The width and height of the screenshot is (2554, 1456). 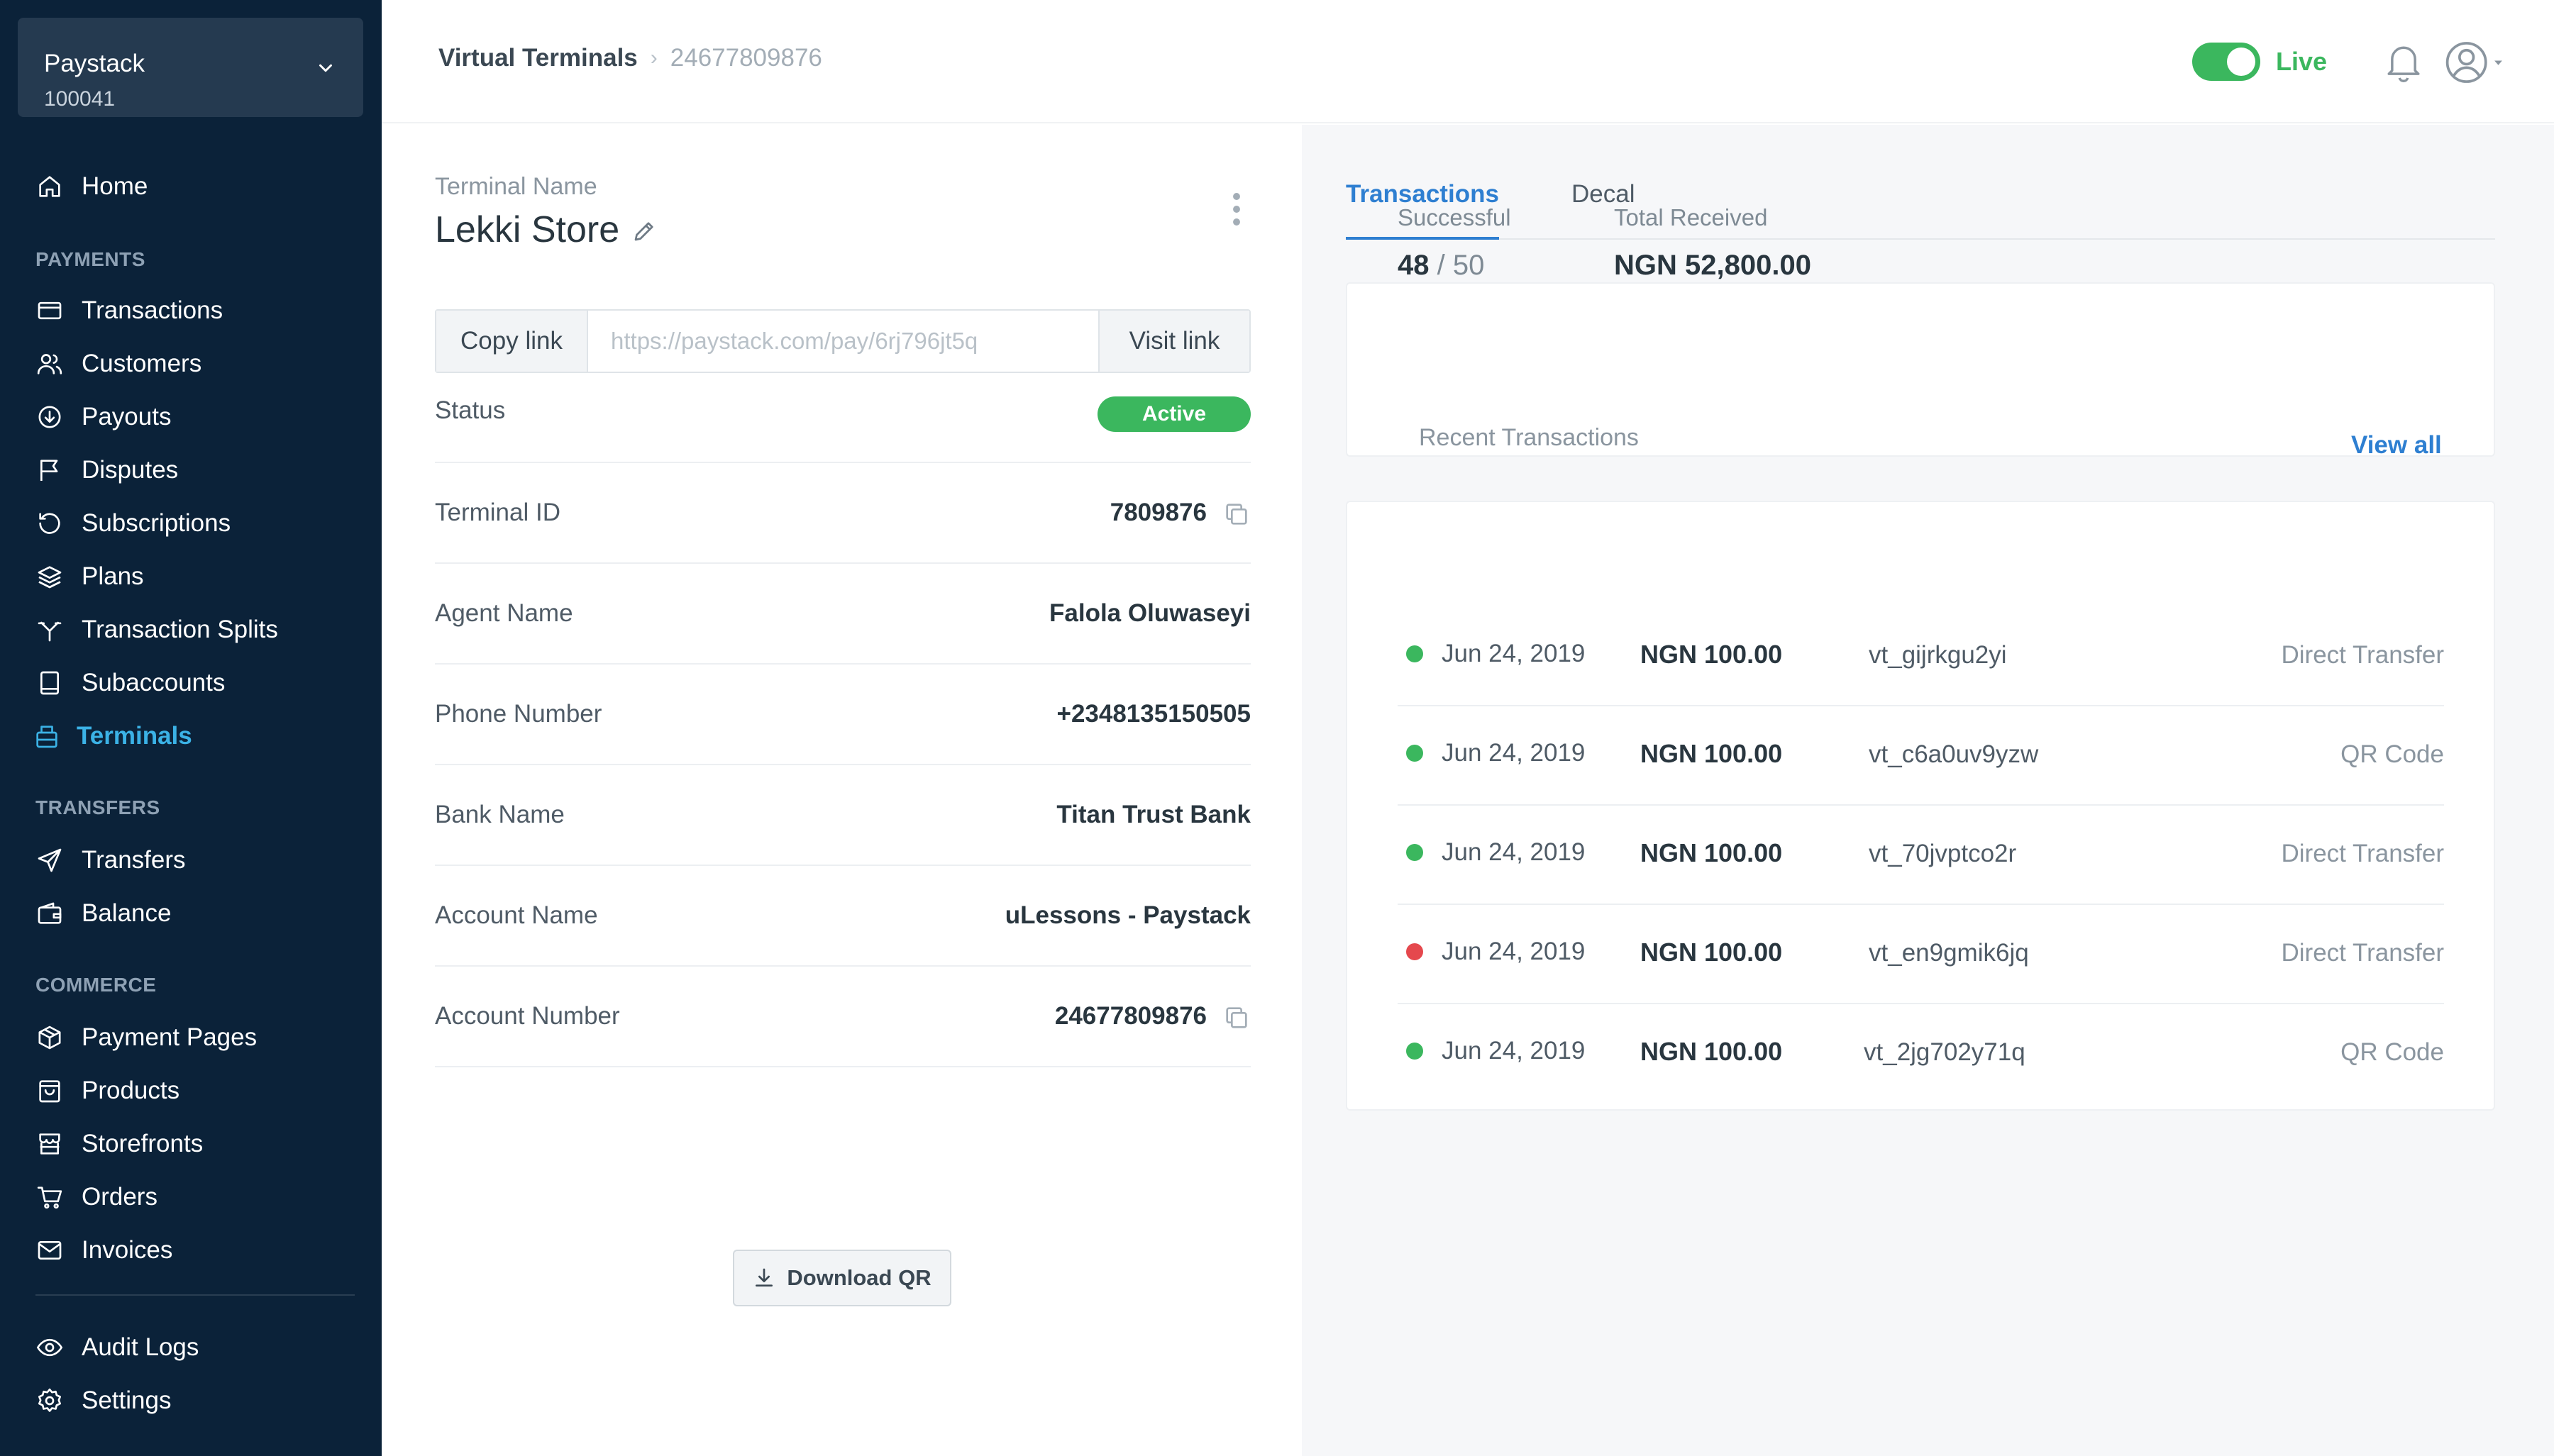 I want to click on agent-name-label: Agent Name, so click(x=504, y=613).